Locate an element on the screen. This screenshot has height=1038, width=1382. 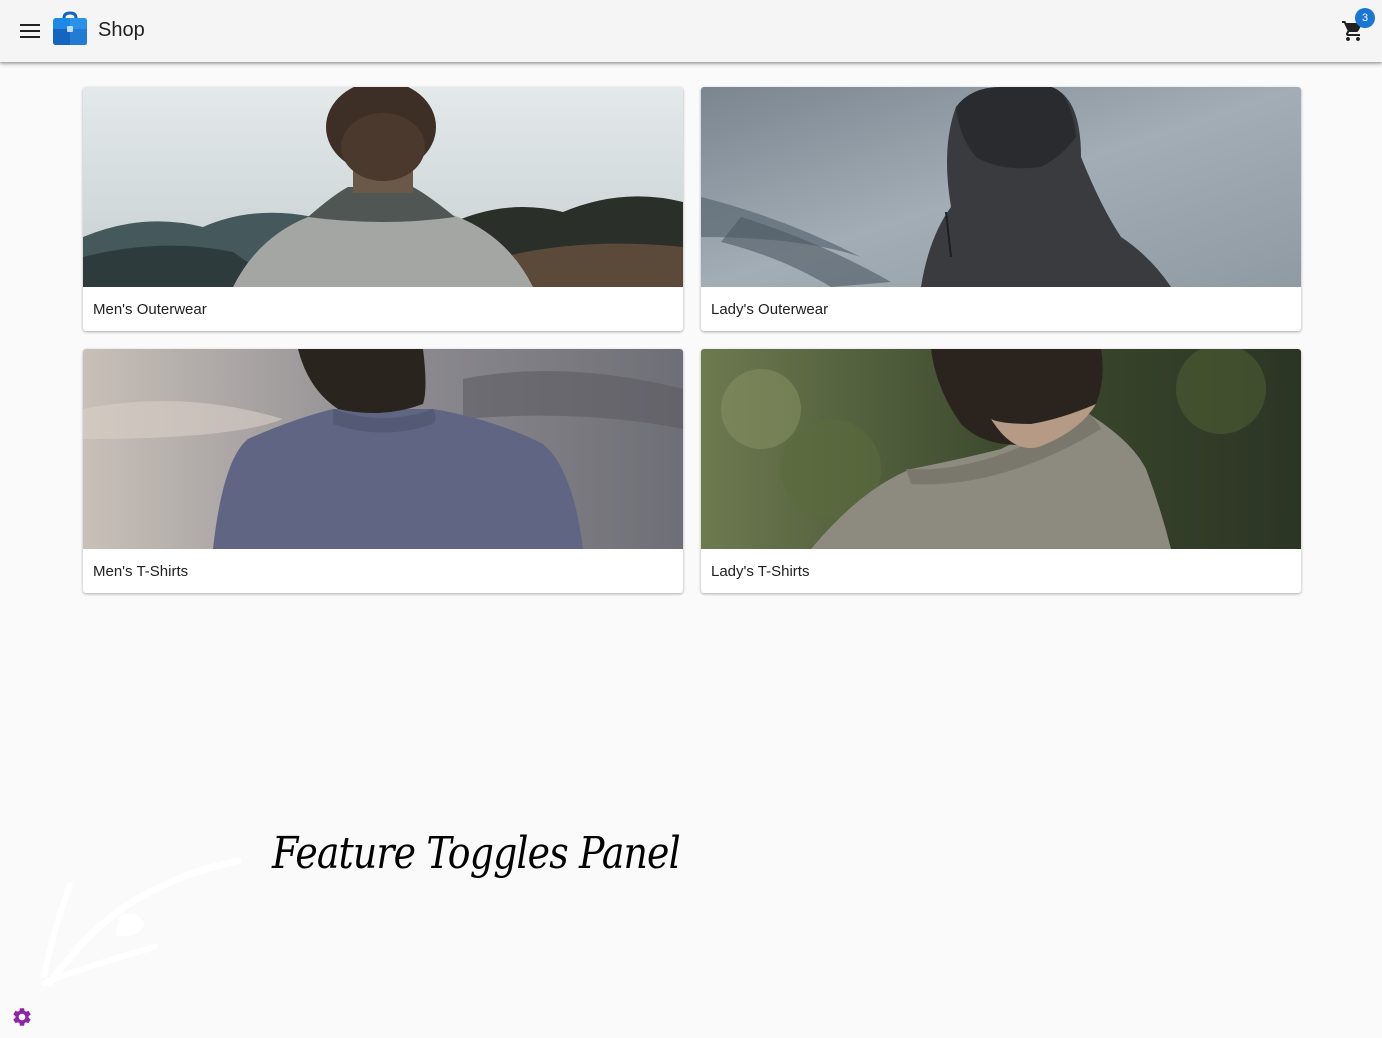
feature-toggles-settings-button is located at coordinates (22, 1017).